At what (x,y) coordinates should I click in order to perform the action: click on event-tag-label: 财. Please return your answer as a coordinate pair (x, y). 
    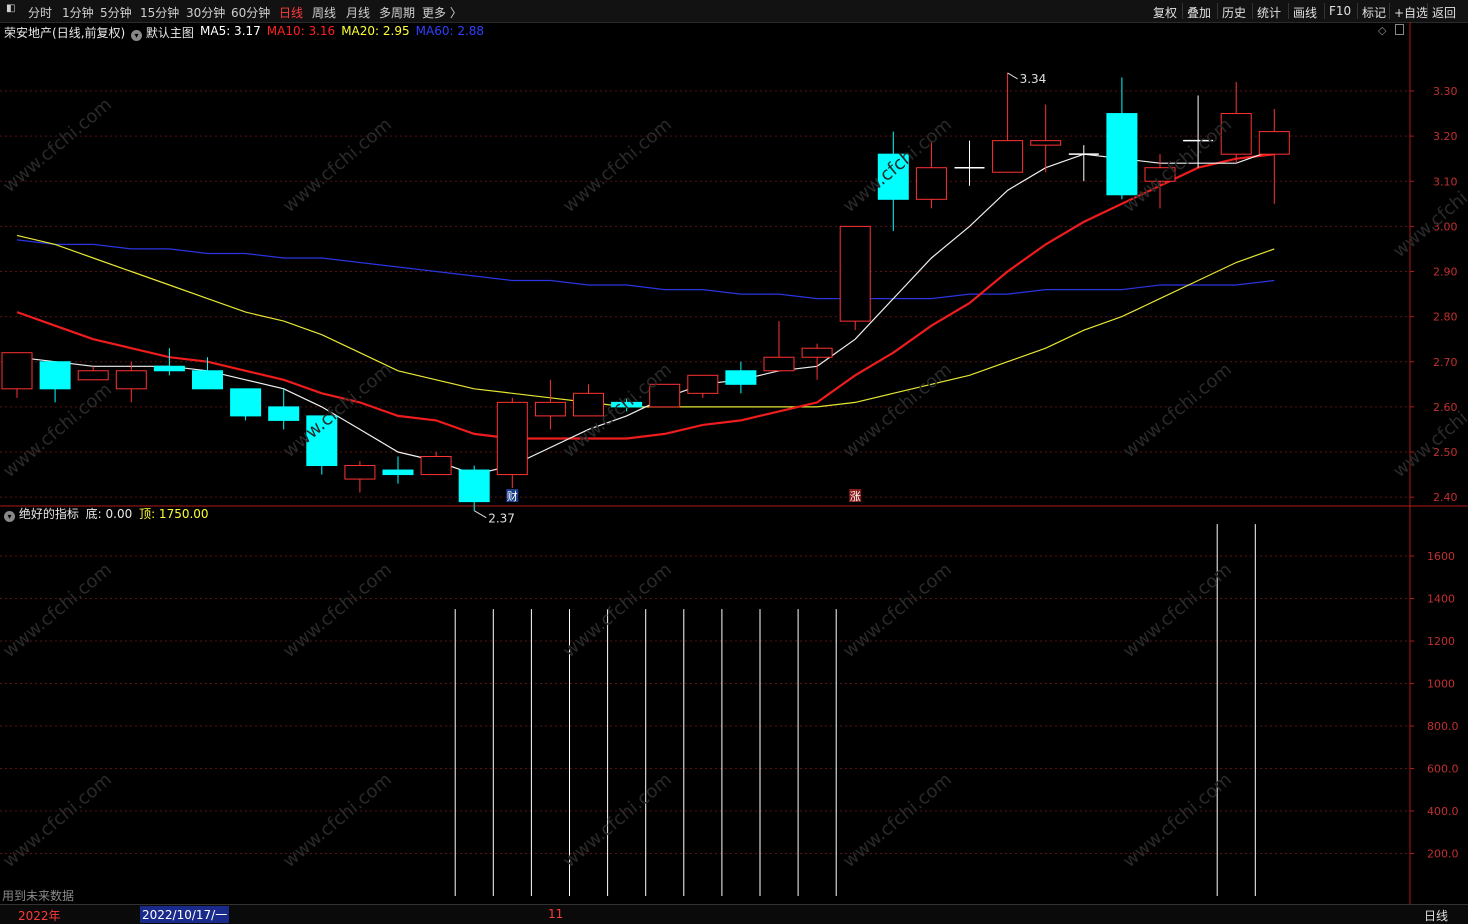
    Looking at the image, I should click on (512, 496).